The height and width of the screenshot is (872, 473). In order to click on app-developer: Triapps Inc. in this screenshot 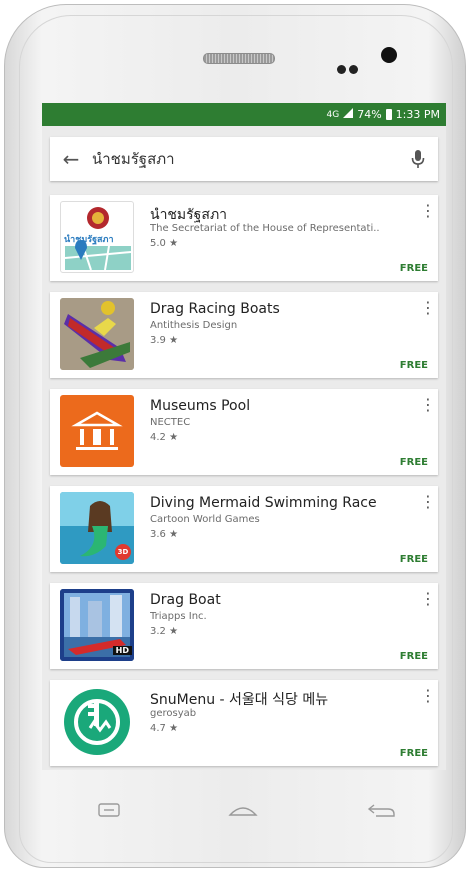, I will do `click(178, 616)`.